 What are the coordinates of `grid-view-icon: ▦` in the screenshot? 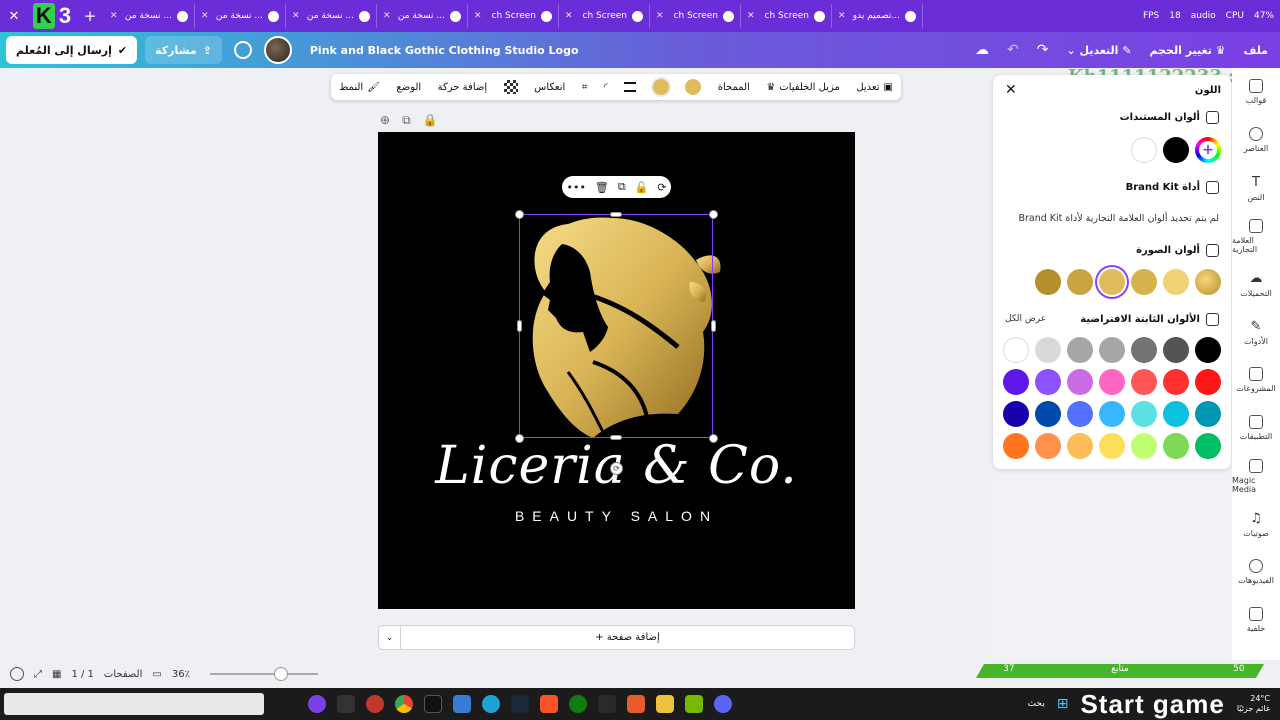 It's located at (56, 674).